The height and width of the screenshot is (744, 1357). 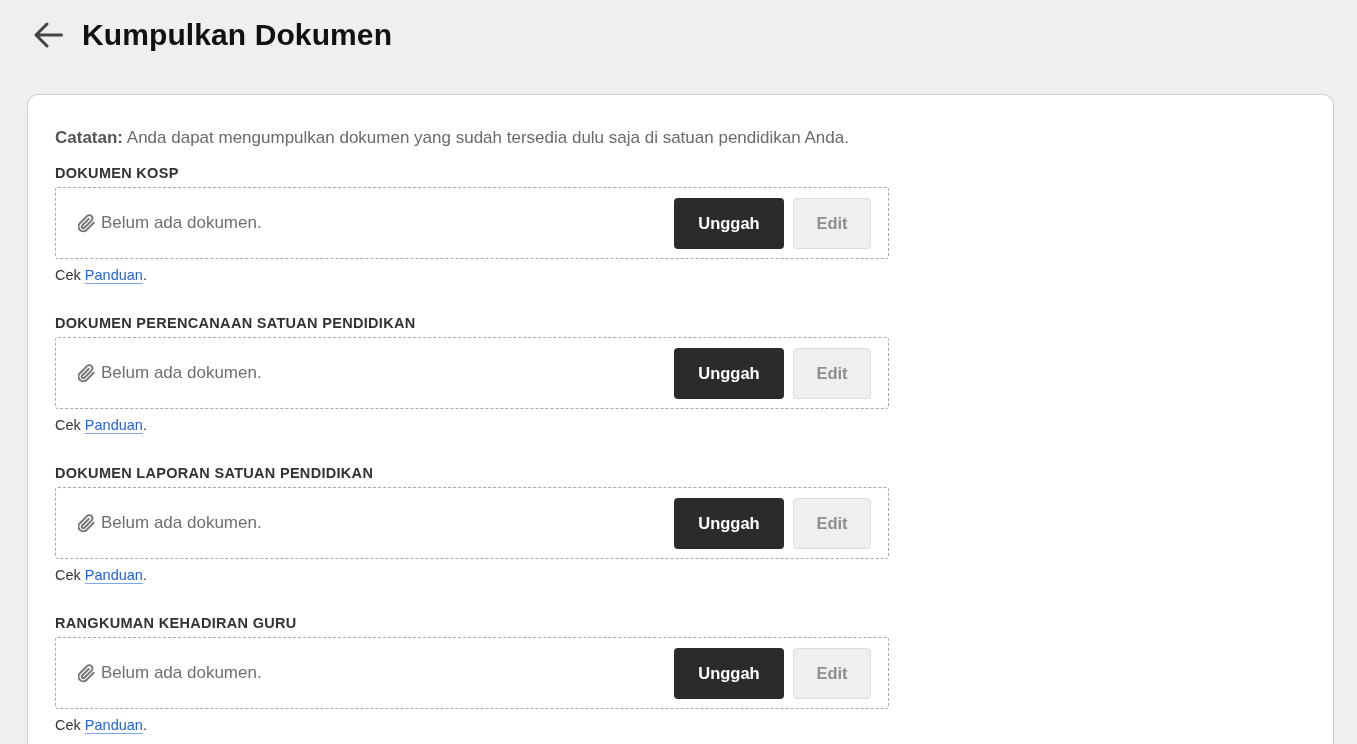 I want to click on section-label: DOKUMEN KOSP, so click(x=117, y=173).